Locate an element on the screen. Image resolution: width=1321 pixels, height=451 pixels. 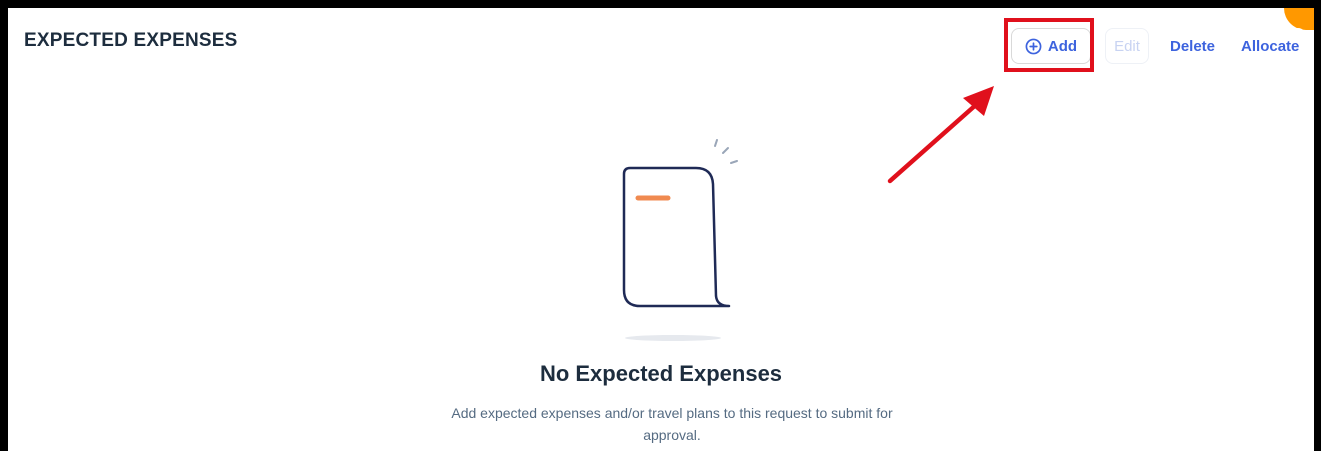
add-button: Add is located at coordinates (1051, 46).